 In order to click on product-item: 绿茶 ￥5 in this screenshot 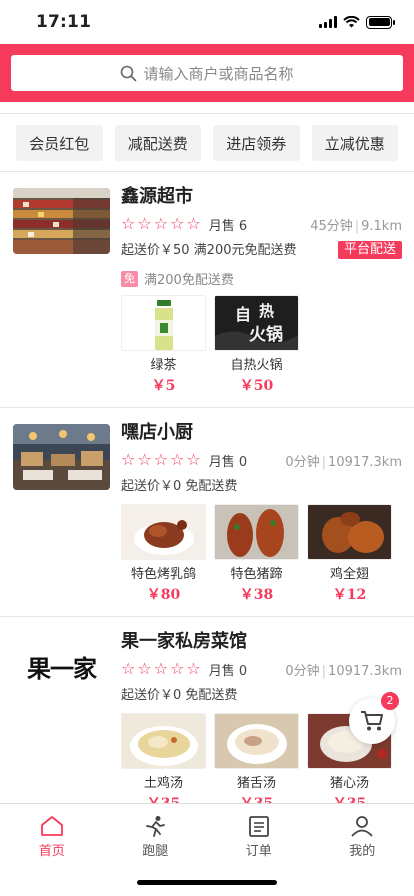, I will do `click(163, 345)`.